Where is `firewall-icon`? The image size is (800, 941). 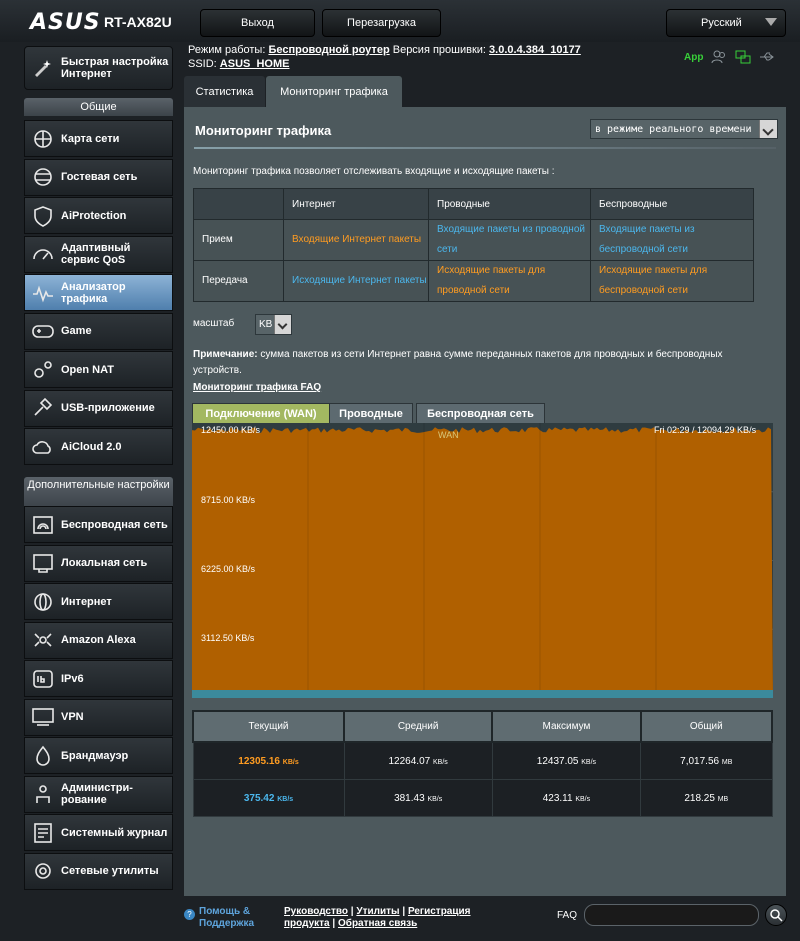 firewall-icon is located at coordinates (43, 755).